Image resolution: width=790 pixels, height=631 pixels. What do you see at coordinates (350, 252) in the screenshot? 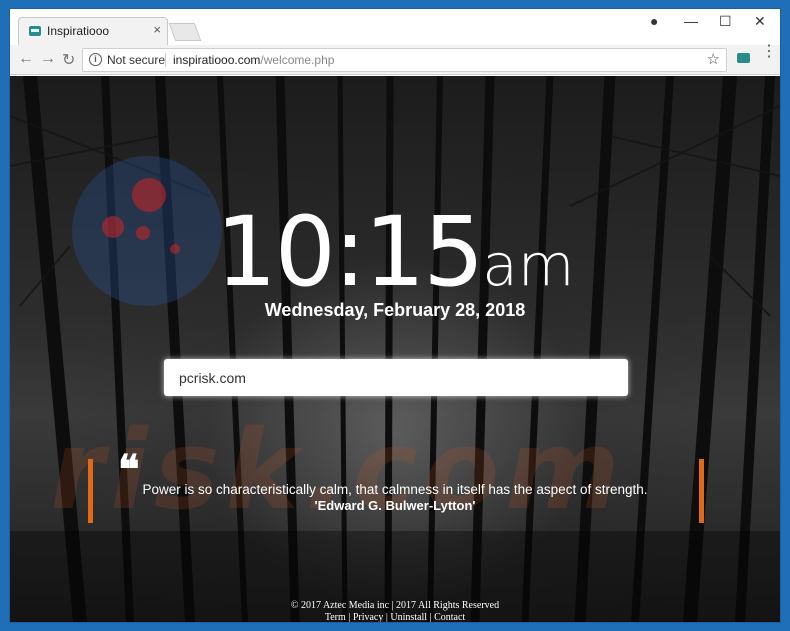
I see `clock-time: 10:15` at bounding box center [350, 252].